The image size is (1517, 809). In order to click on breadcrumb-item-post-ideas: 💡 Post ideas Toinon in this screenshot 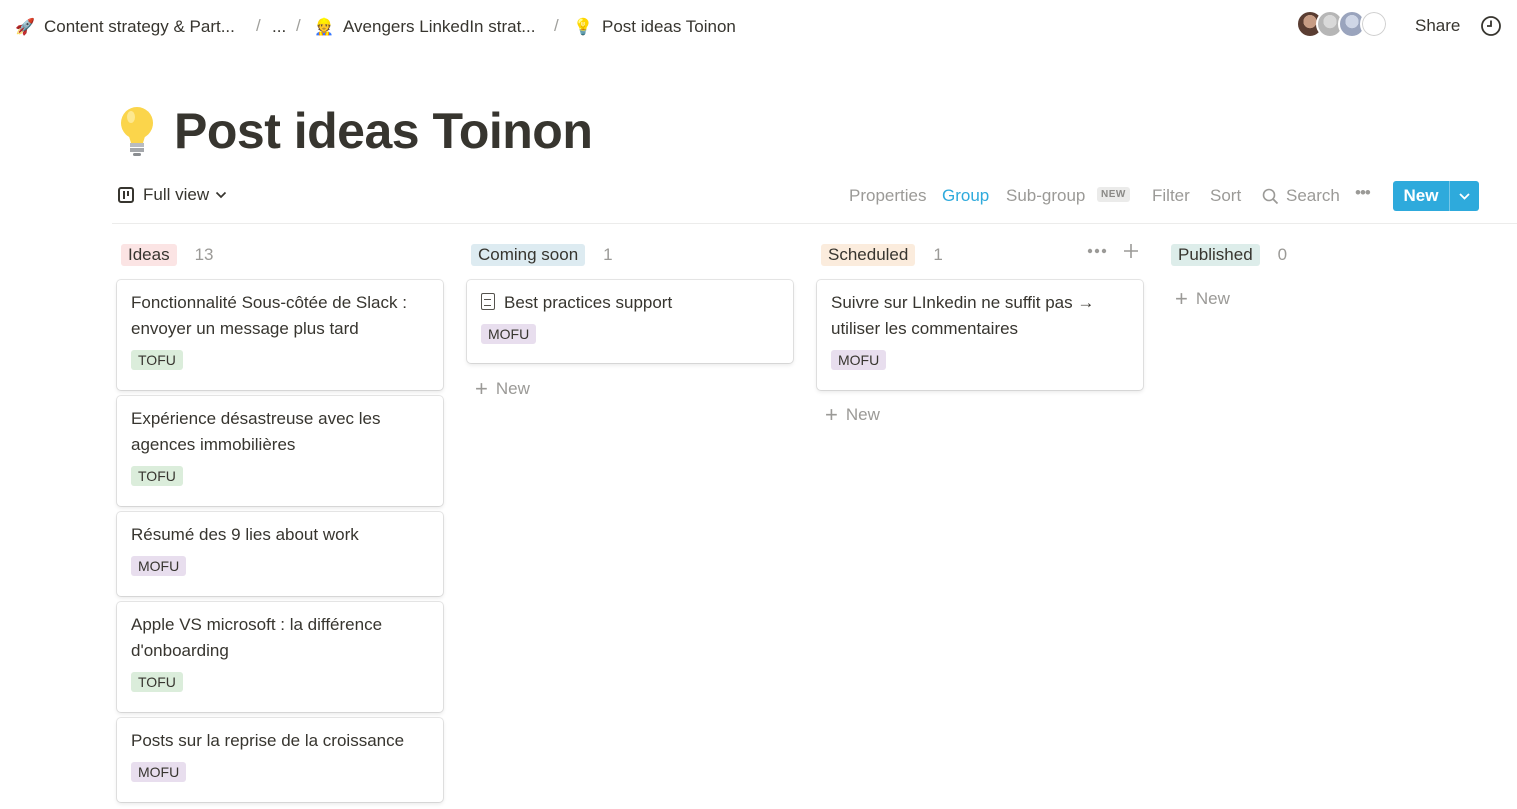, I will do `click(654, 27)`.